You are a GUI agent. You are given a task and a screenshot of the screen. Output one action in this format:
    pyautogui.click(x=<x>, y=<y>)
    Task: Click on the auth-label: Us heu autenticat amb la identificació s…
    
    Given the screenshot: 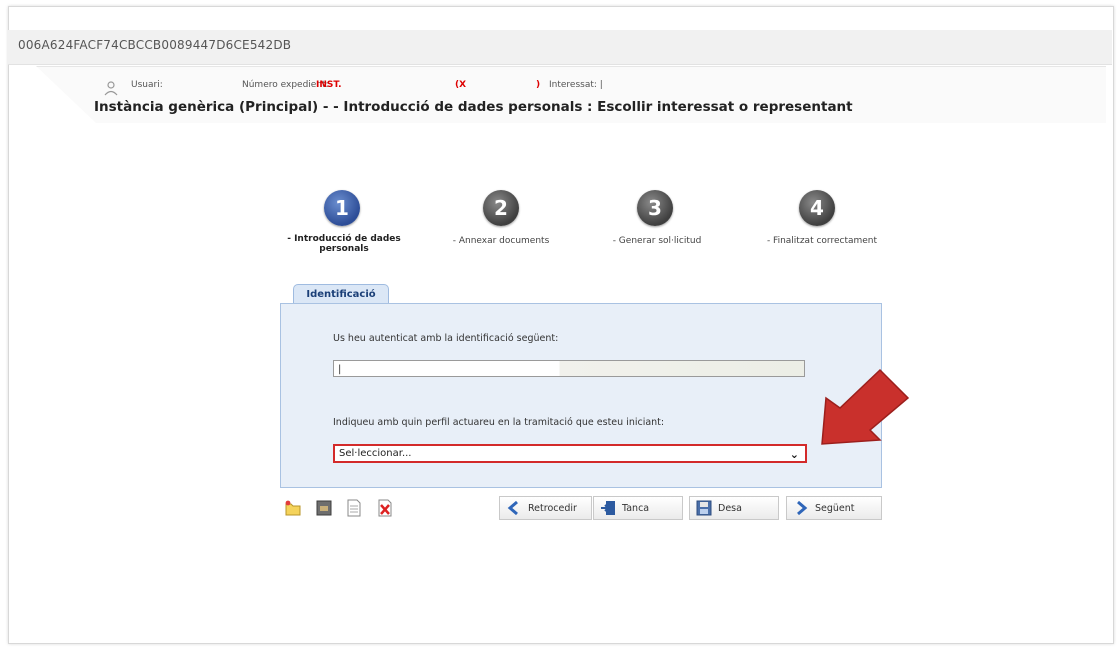 What is the action you would take?
    pyautogui.click(x=446, y=338)
    